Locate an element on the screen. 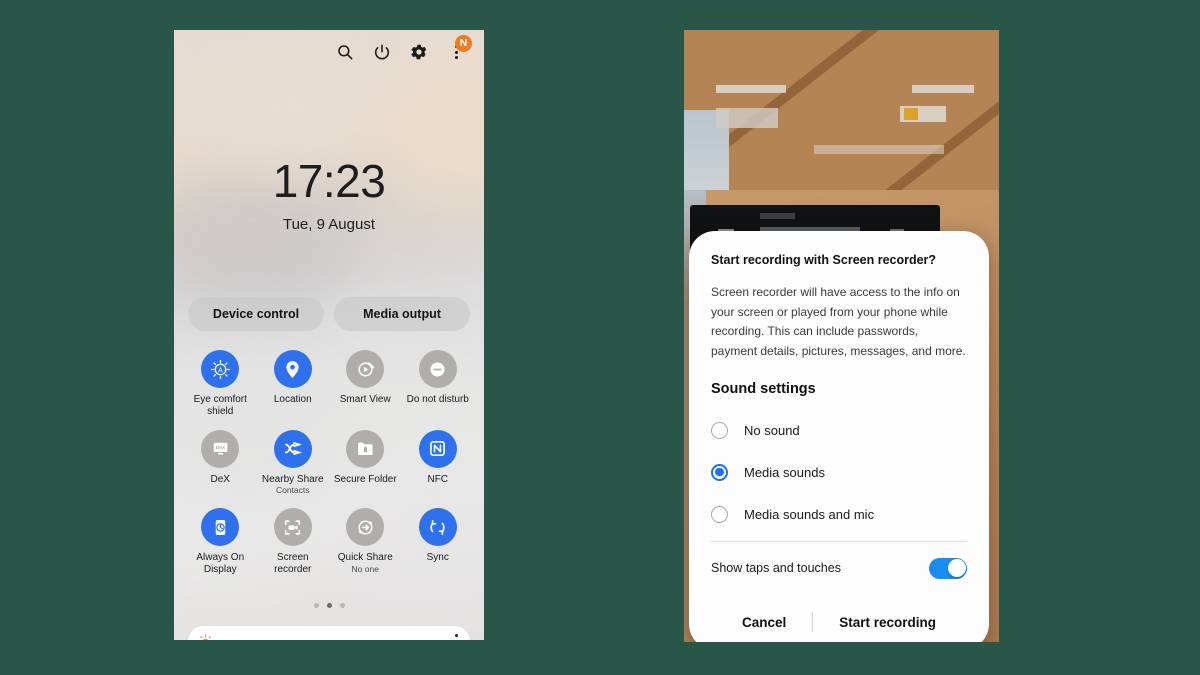 This screenshot has height=675, width=1200. clock-date: Tue, 9 August is located at coordinates (328, 224).